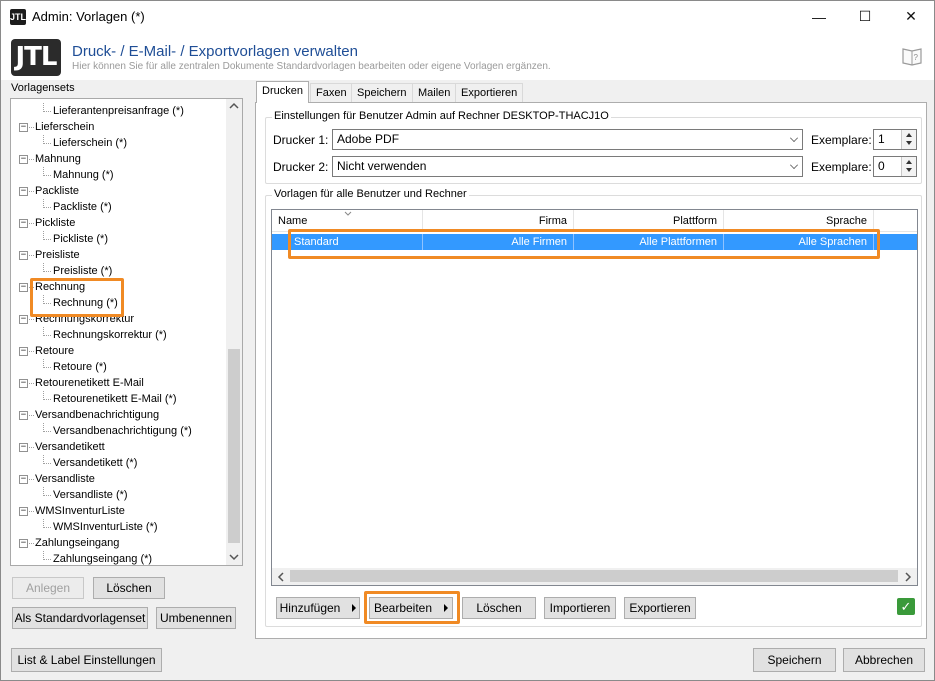 This screenshot has width=935, height=681. What do you see at coordinates (794, 660) in the screenshot?
I see `save-button: Speichern` at bounding box center [794, 660].